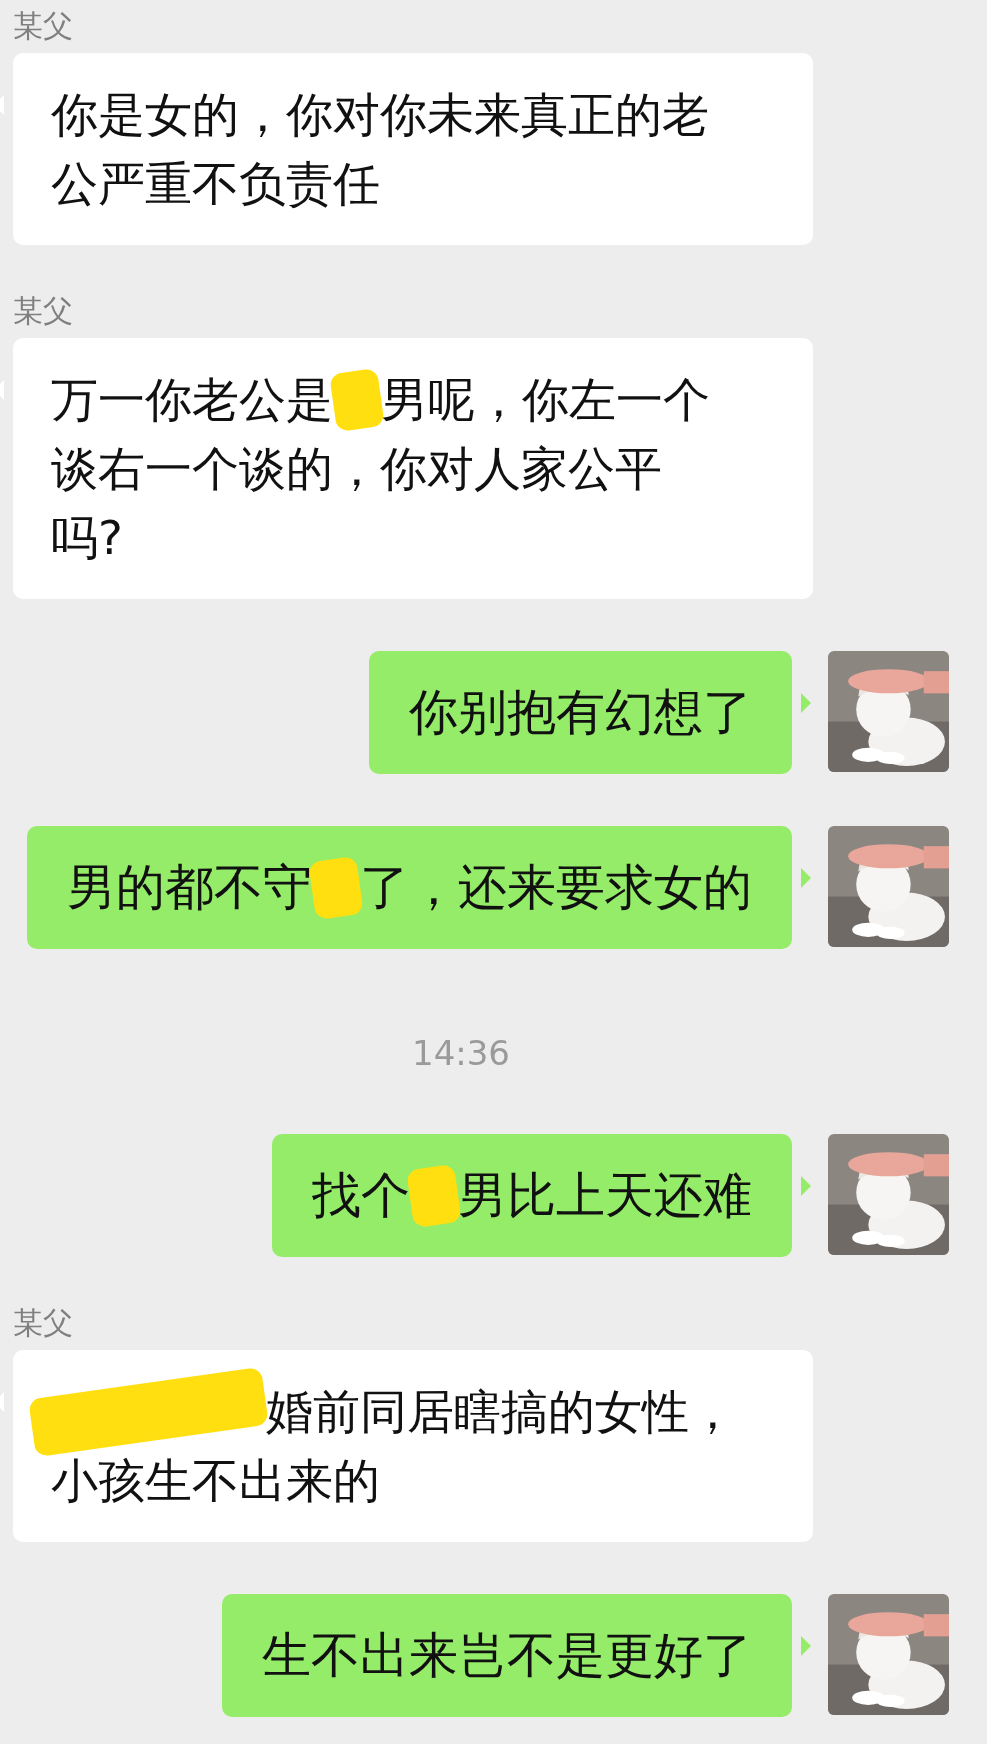 This screenshot has height=1744, width=987. What do you see at coordinates (361, 1196) in the screenshot?
I see `message-text: 找个` at bounding box center [361, 1196].